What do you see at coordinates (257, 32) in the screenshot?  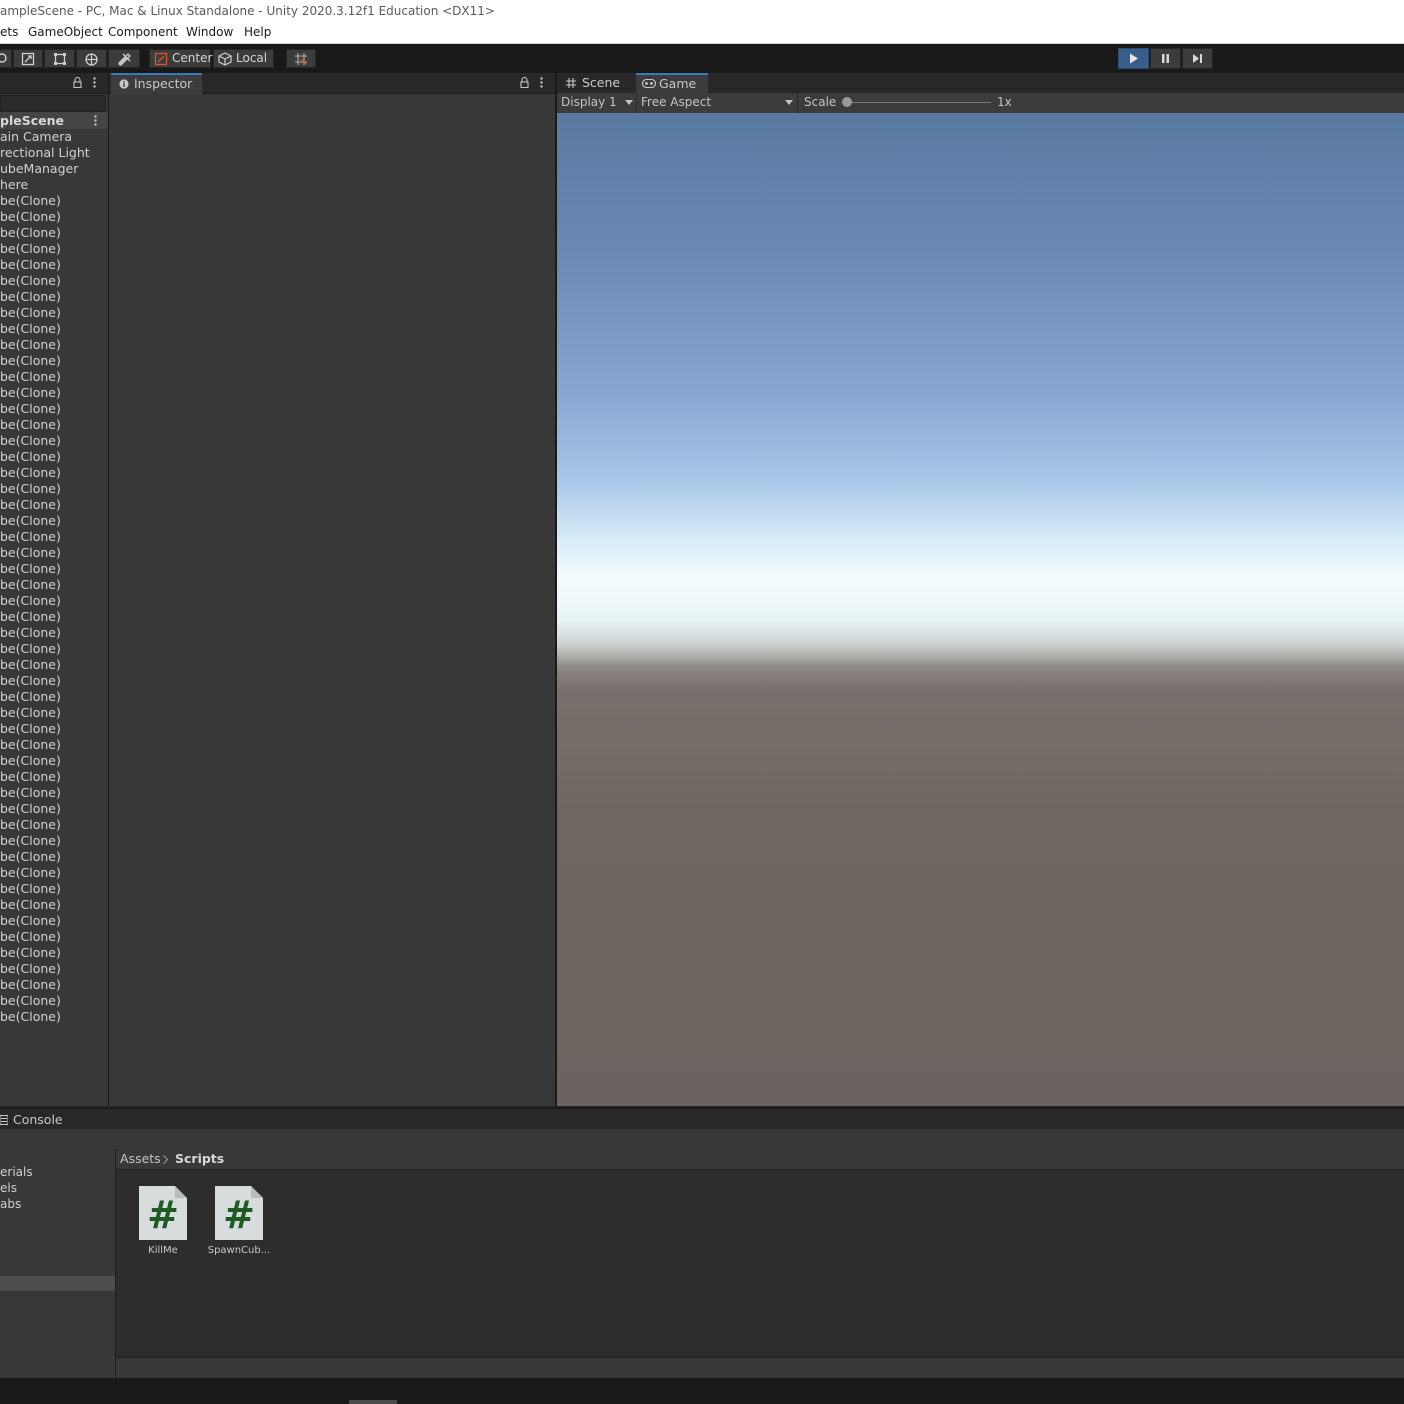 I see `menu-help: Help` at bounding box center [257, 32].